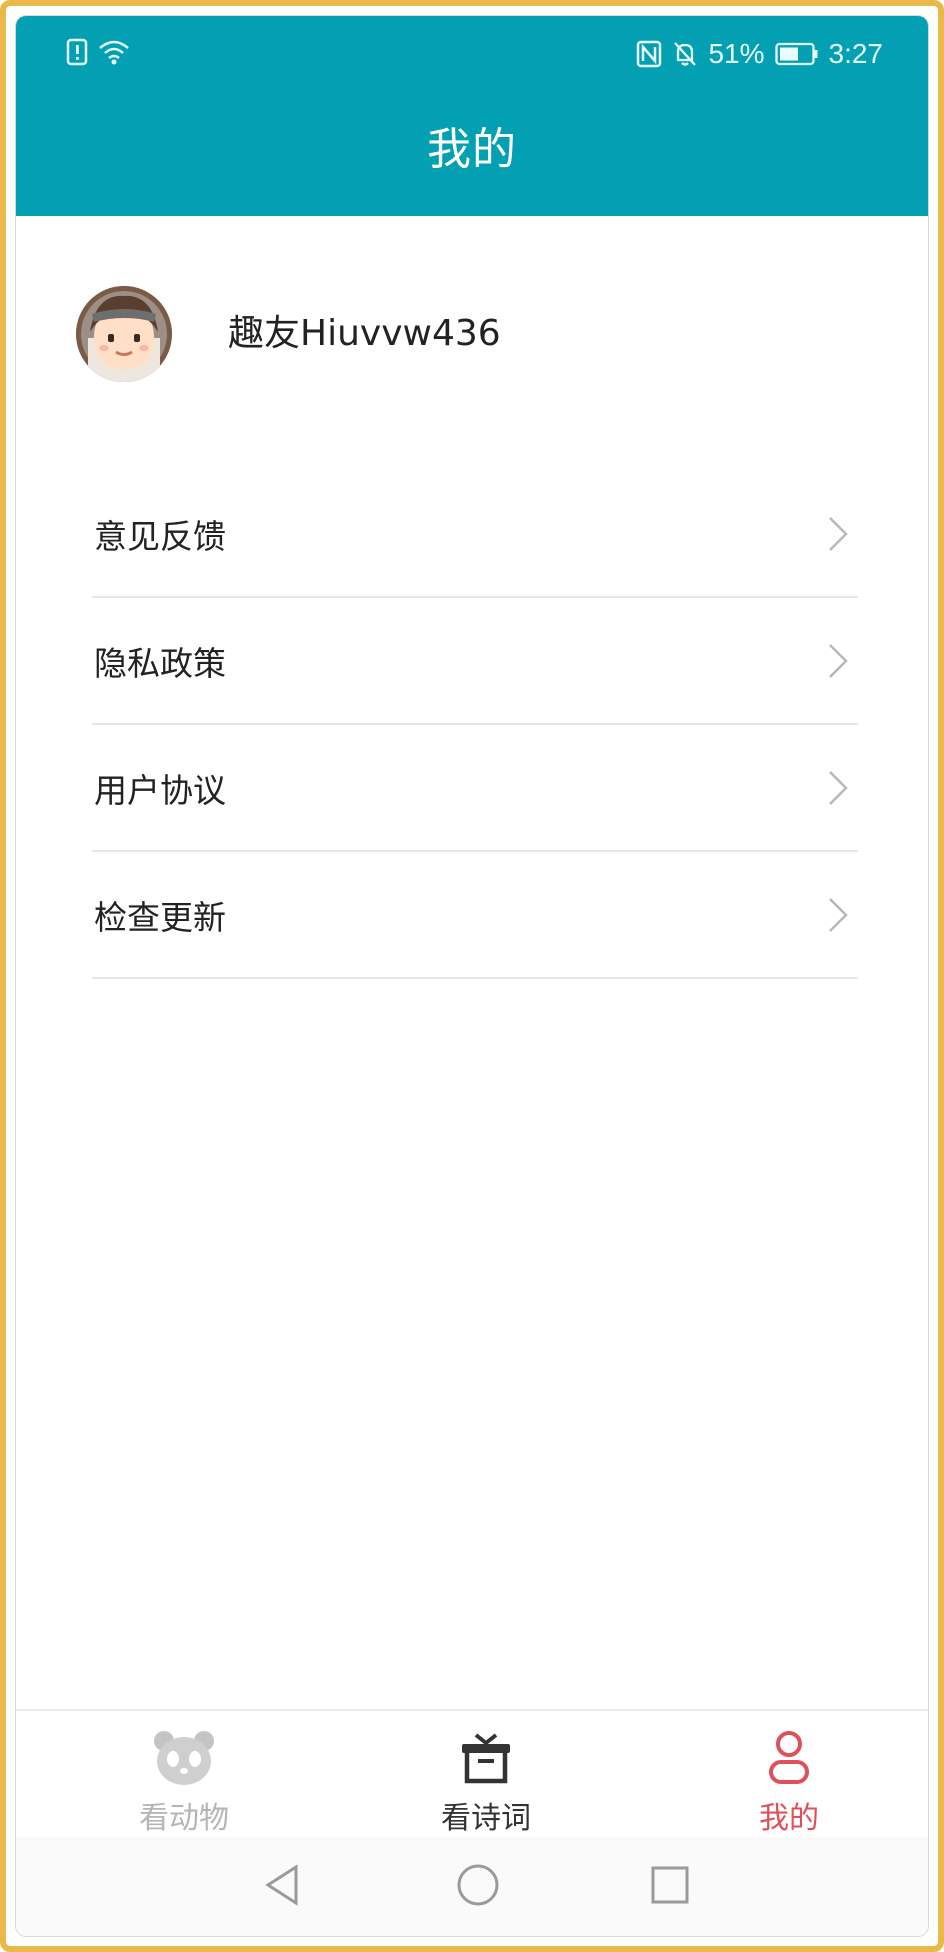 Image resolution: width=944 pixels, height=1952 pixels. What do you see at coordinates (364, 333) in the screenshot?
I see `username: 趣友Hiuvvw436` at bounding box center [364, 333].